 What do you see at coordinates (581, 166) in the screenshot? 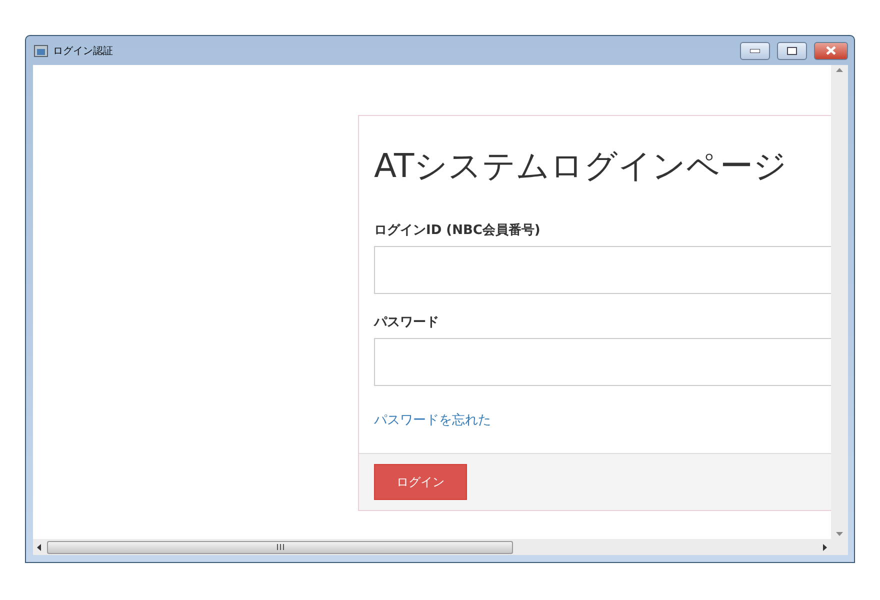
I see `page-heading: ATシステムログインページ` at bounding box center [581, 166].